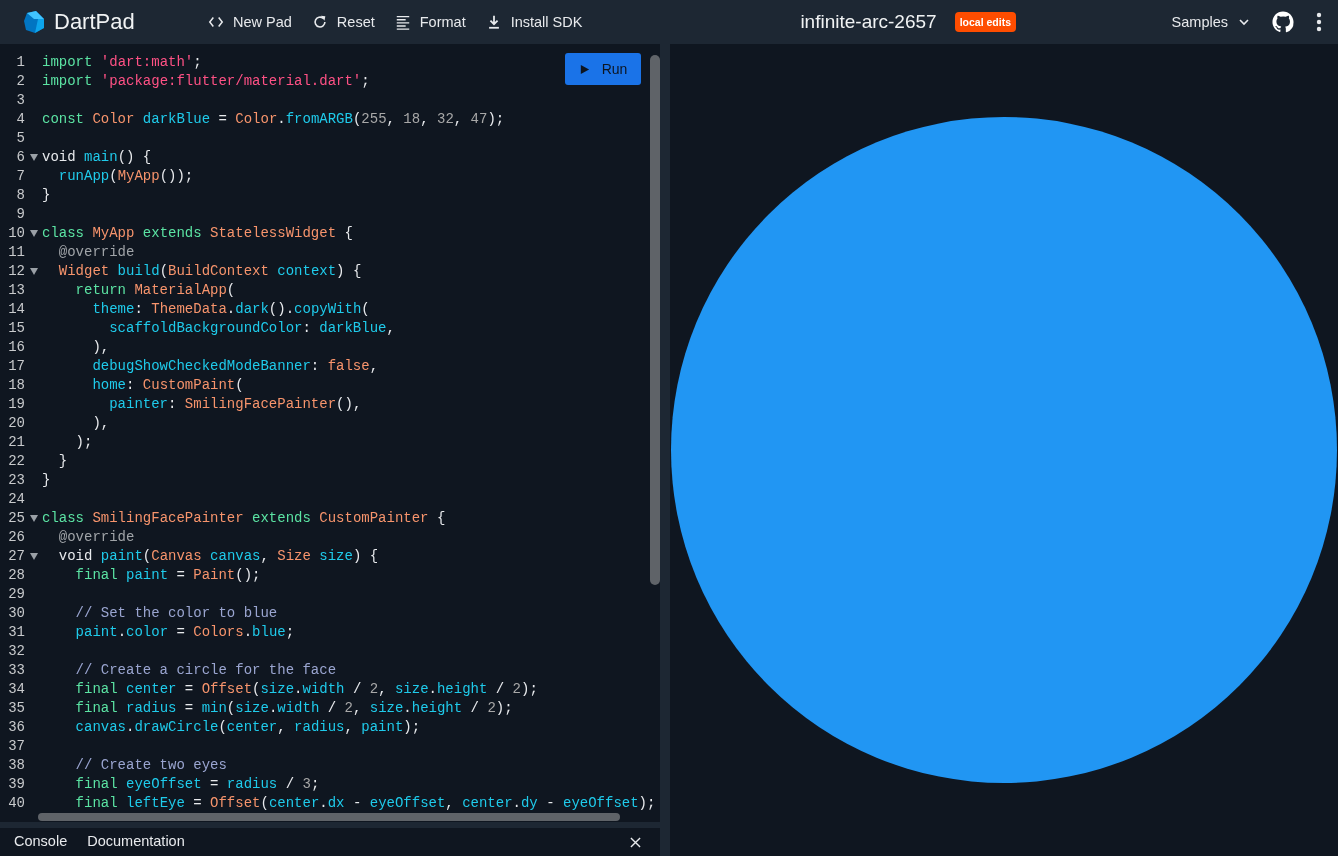  What do you see at coordinates (184, 632) in the screenshot?
I see `code-line: paint.color = Colors.blue;` at bounding box center [184, 632].